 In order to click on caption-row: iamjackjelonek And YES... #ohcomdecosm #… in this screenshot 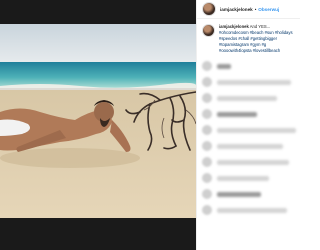, I will do `click(248, 38)`.